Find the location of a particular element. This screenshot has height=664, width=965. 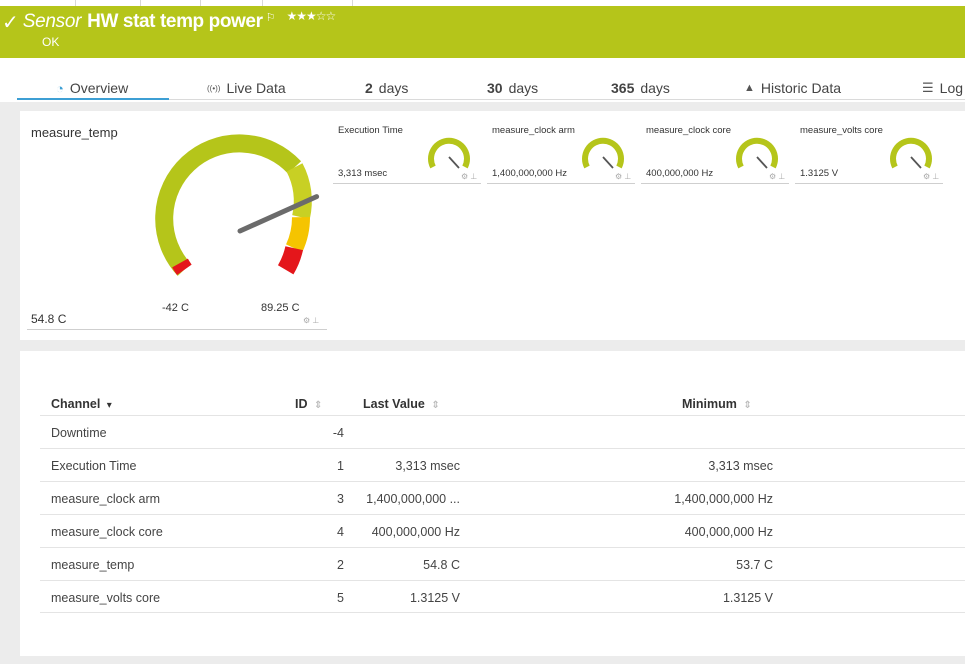

tab-overview: ◔ Overview is located at coordinates (92, 88).